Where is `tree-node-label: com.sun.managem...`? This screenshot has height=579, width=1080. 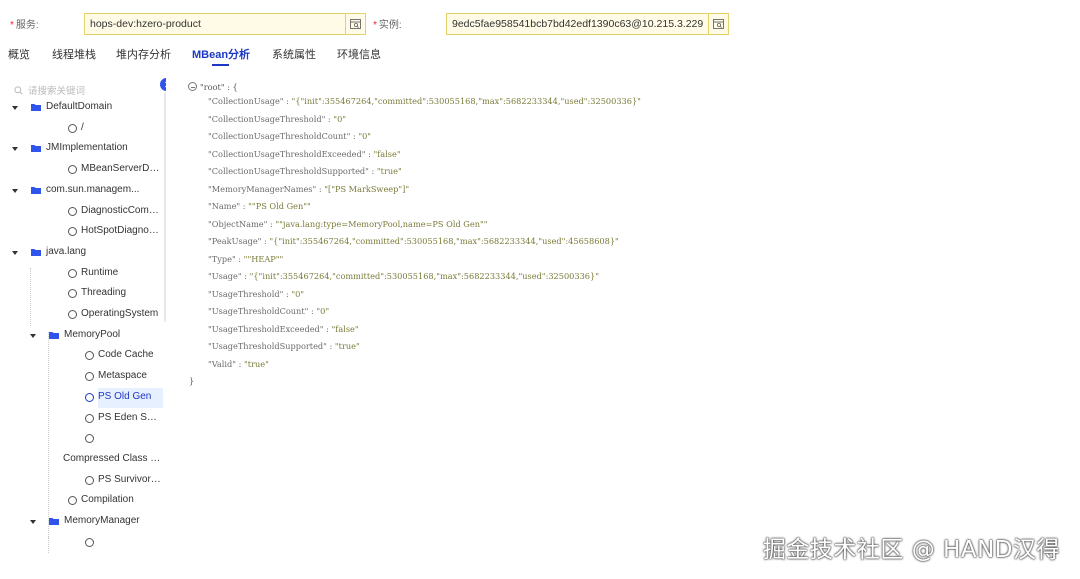
tree-node-label: com.sun.managem... is located at coordinates (93, 189).